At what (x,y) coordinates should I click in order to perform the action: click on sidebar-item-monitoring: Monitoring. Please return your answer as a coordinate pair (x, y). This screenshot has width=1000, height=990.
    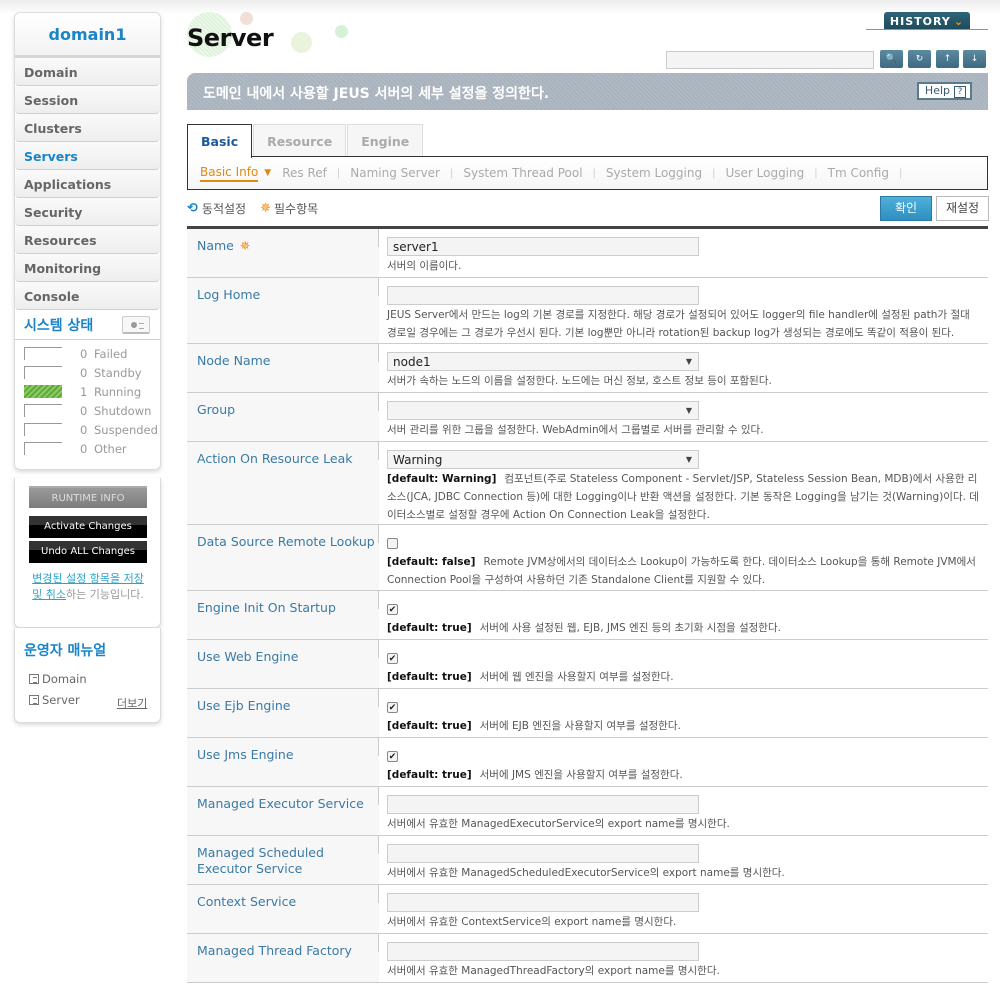
    Looking at the image, I should click on (87, 268).